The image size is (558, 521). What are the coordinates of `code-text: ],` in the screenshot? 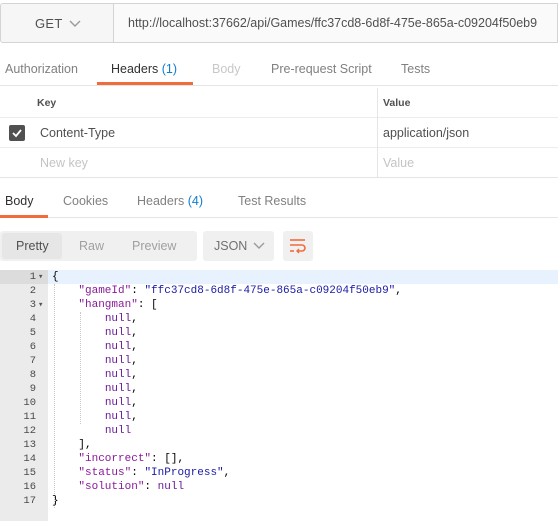 It's located at (72, 445).